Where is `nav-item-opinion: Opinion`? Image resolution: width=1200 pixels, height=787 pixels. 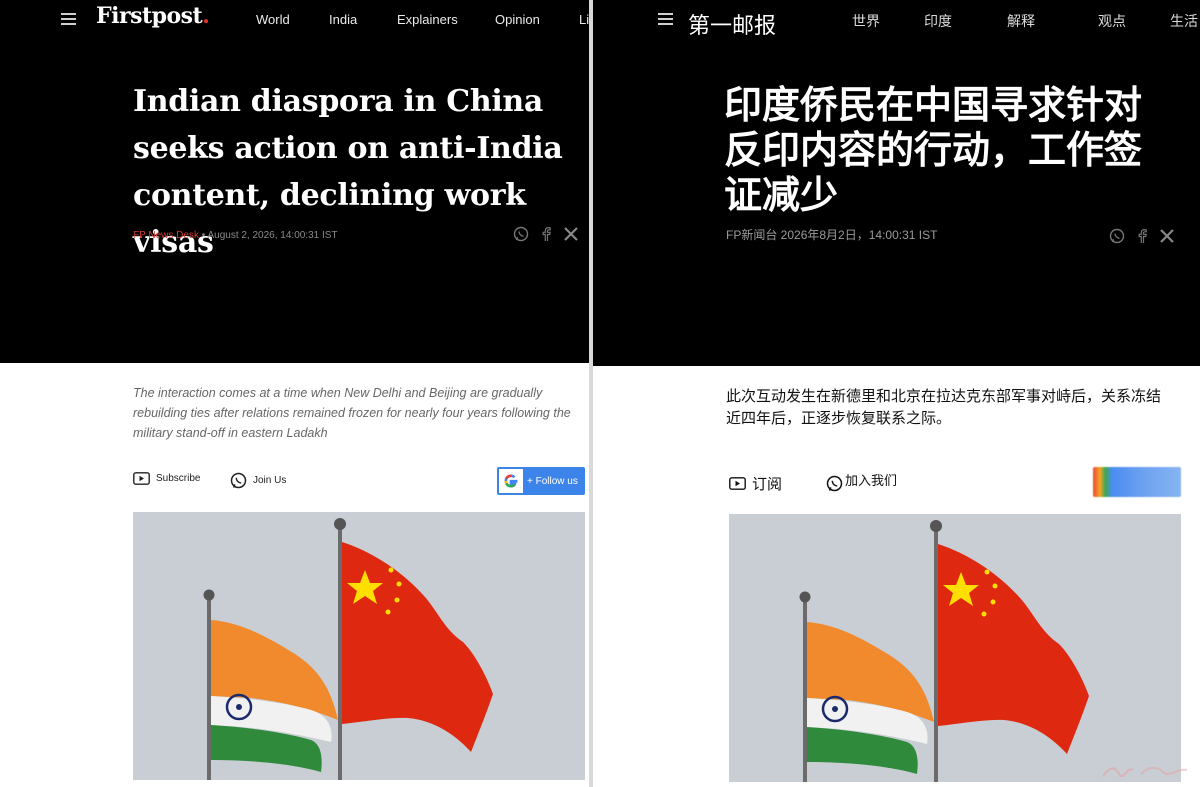 nav-item-opinion: Opinion is located at coordinates (517, 19).